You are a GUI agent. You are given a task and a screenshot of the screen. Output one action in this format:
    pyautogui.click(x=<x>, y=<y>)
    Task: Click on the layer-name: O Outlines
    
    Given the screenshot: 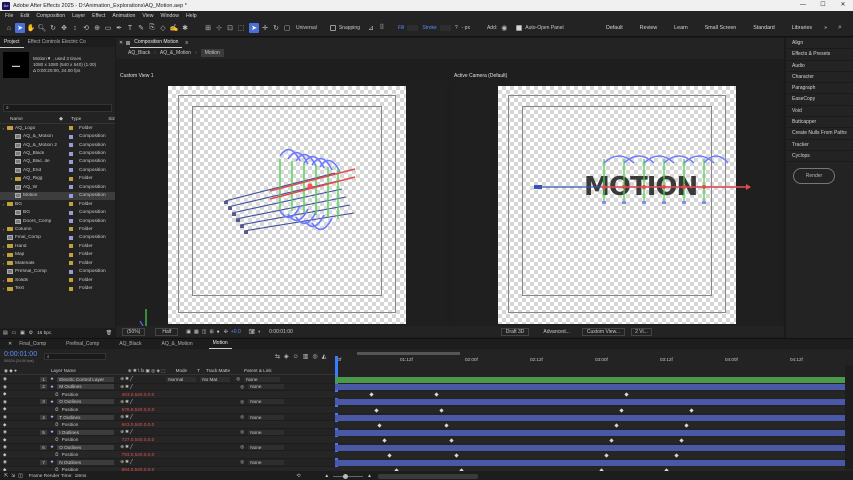 What is the action you would take?
    pyautogui.click(x=86, y=402)
    